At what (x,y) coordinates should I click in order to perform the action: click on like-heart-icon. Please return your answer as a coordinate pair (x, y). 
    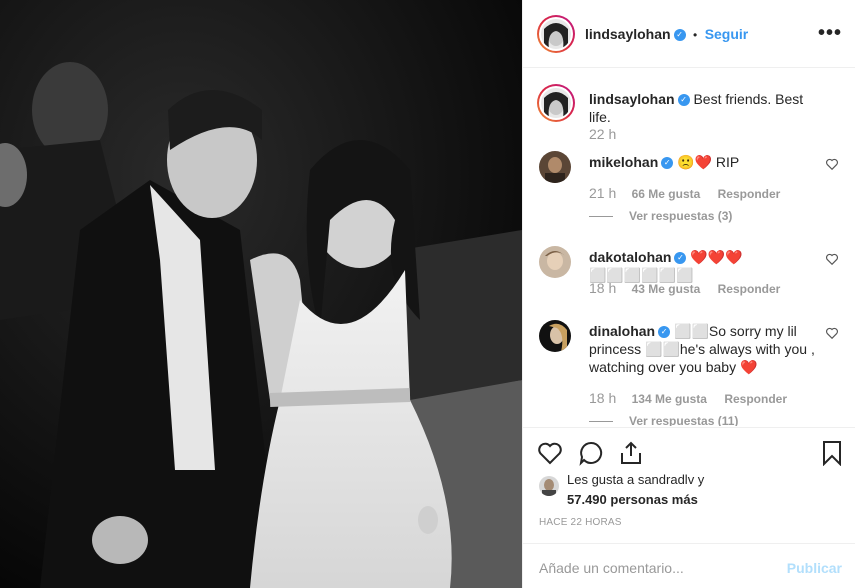
    Looking at the image, I should click on (550, 453).